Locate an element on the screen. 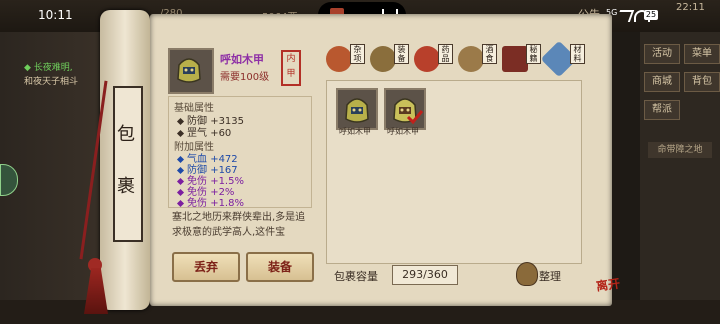 This screenshot has width=720, height=324. base-stat-row: 罡气 +60 is located at coordinates (203, 131).